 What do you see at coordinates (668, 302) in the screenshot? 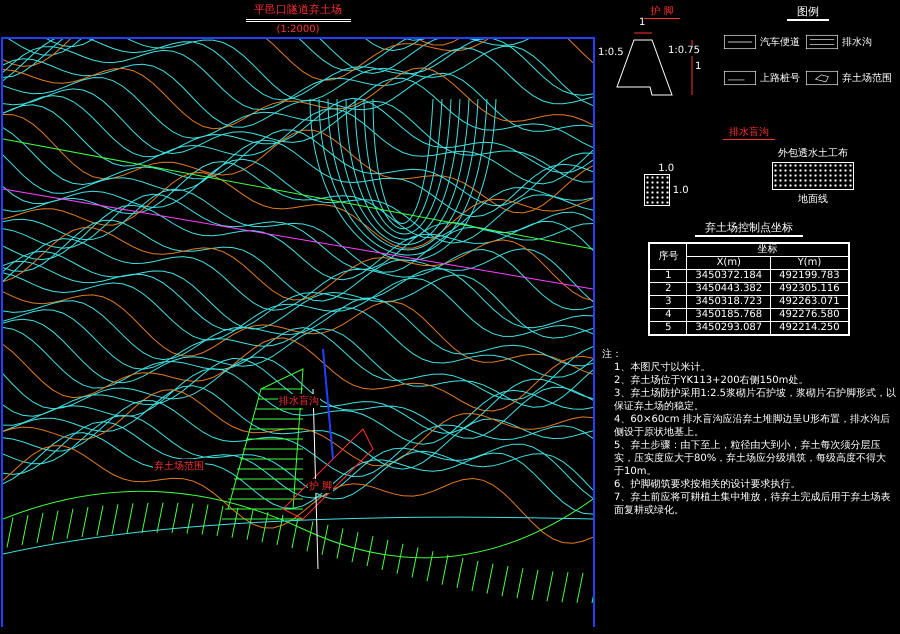
I see `table-cell: 3` at bounding box center [668, 302].